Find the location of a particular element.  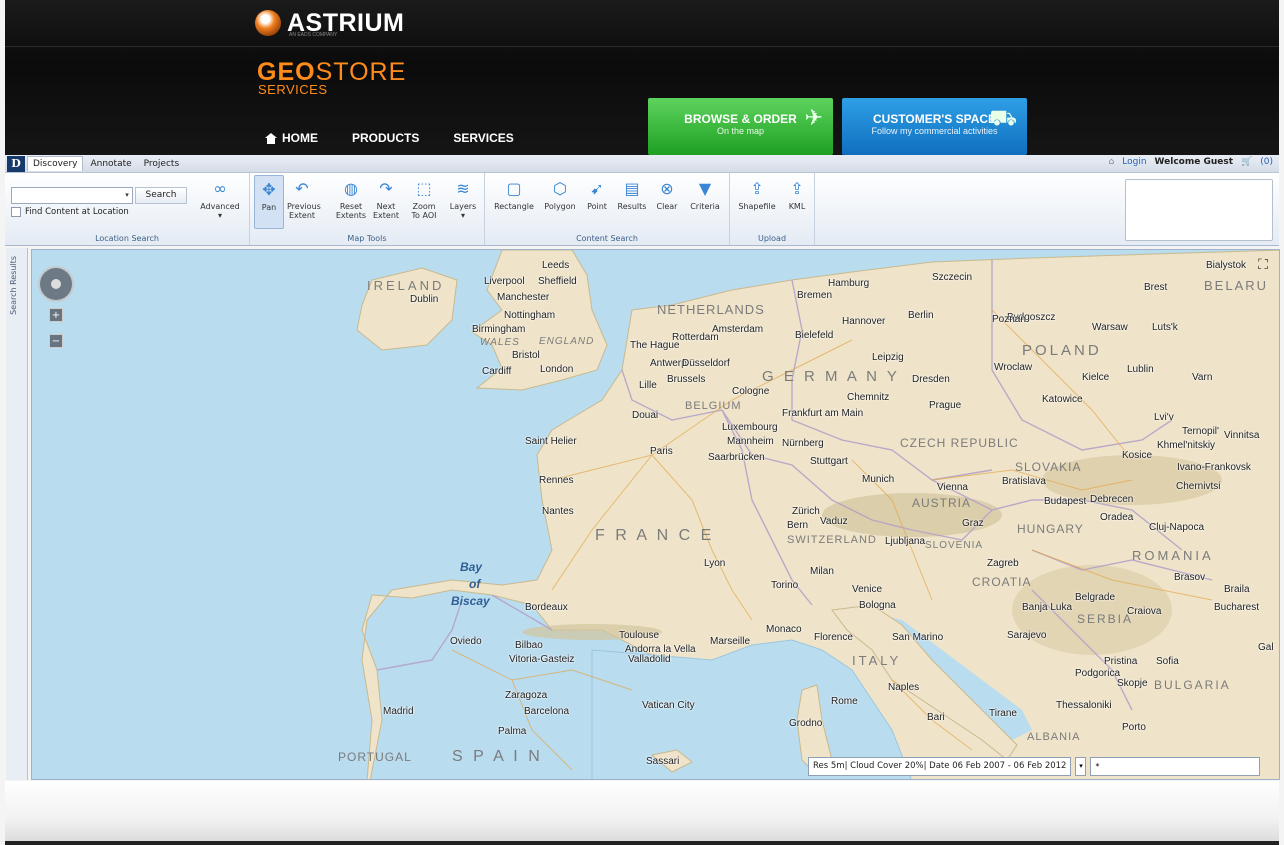

find-content-checkbox: Find Content at Location is located at coordinates (70, 212).